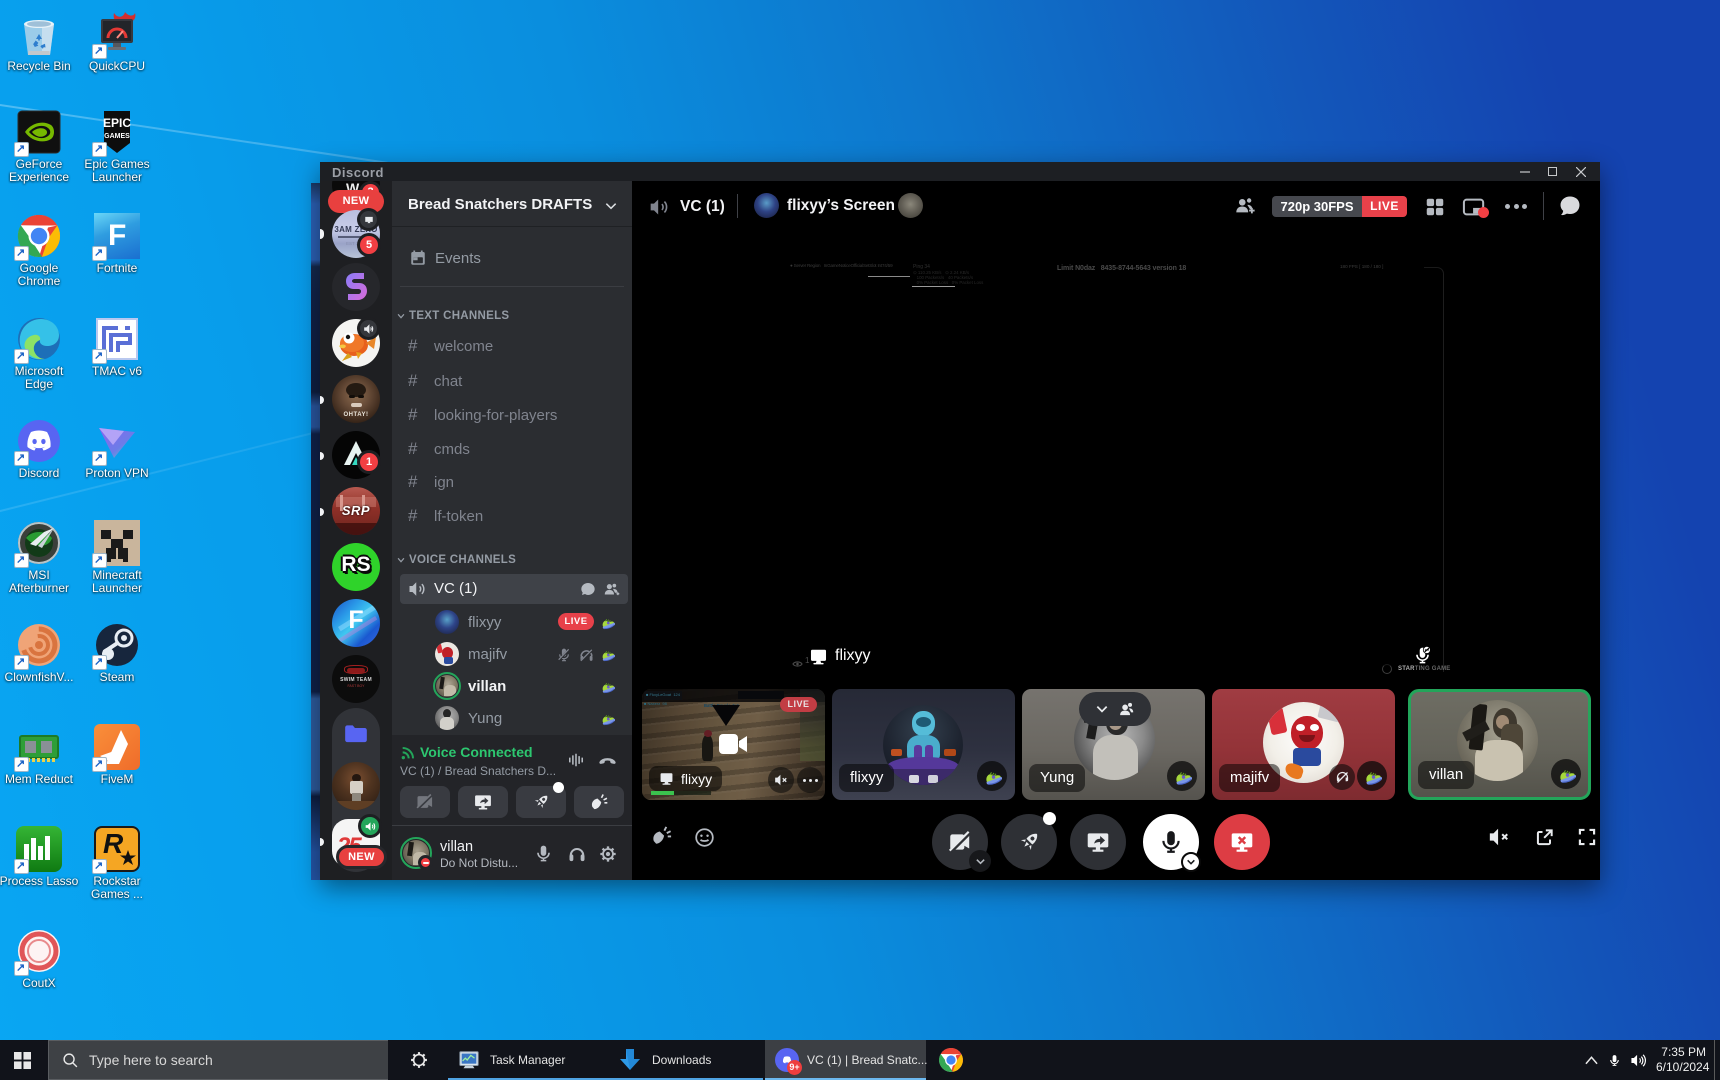  What do you see at coordinates (117, 136) in the screenshot?
I see `svg-text: GAMES` at bounding box center [117, 136].